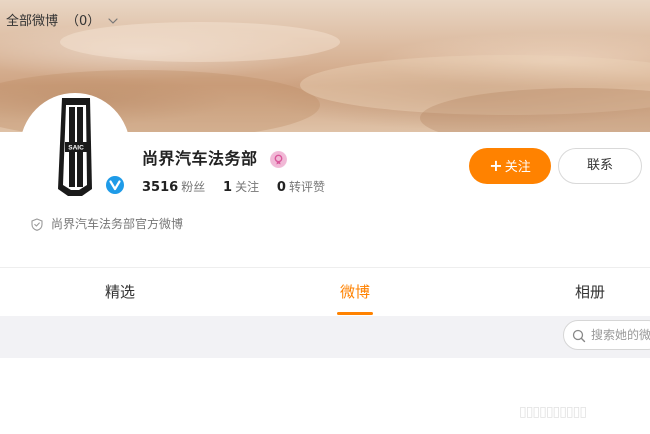 This screenshot has width=650, height=434. I want to click on filter-label: 全部微博, so click(32, 21).